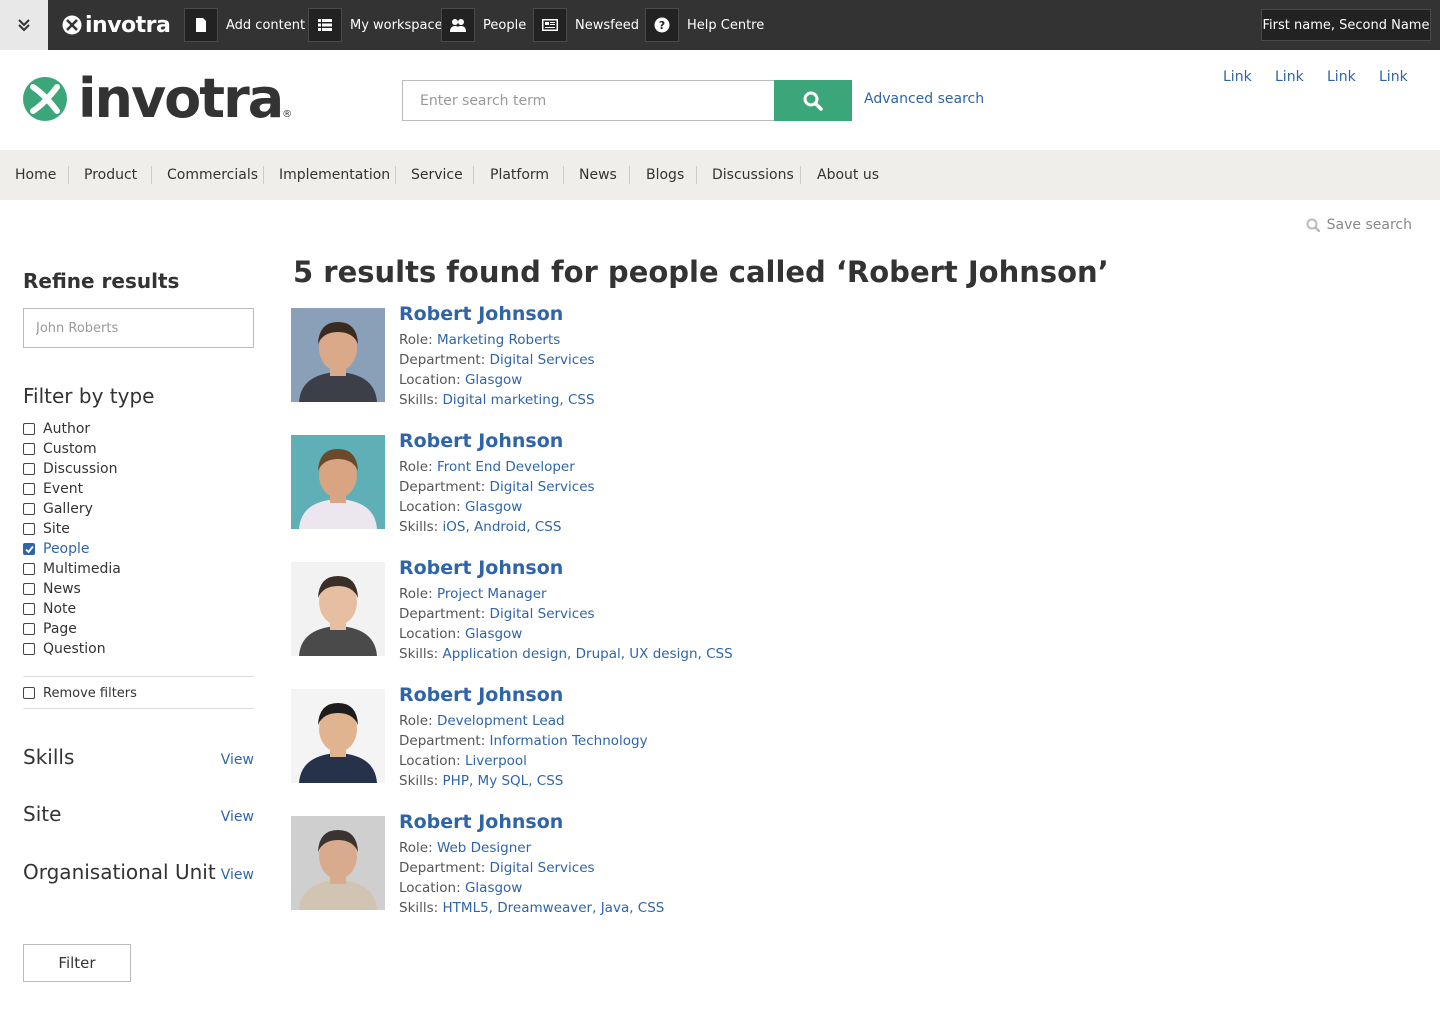 This screenshot has height=1026, width=1440. I want to click on result-skills: Skills: Digital marketing, CSS, so click(497, 400).